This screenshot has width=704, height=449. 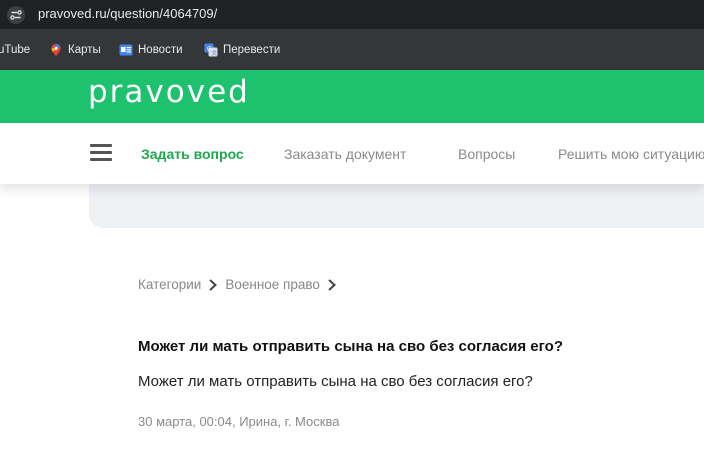 I want to click on bookmark-youtube: uTube, so click(x=15, y=50).